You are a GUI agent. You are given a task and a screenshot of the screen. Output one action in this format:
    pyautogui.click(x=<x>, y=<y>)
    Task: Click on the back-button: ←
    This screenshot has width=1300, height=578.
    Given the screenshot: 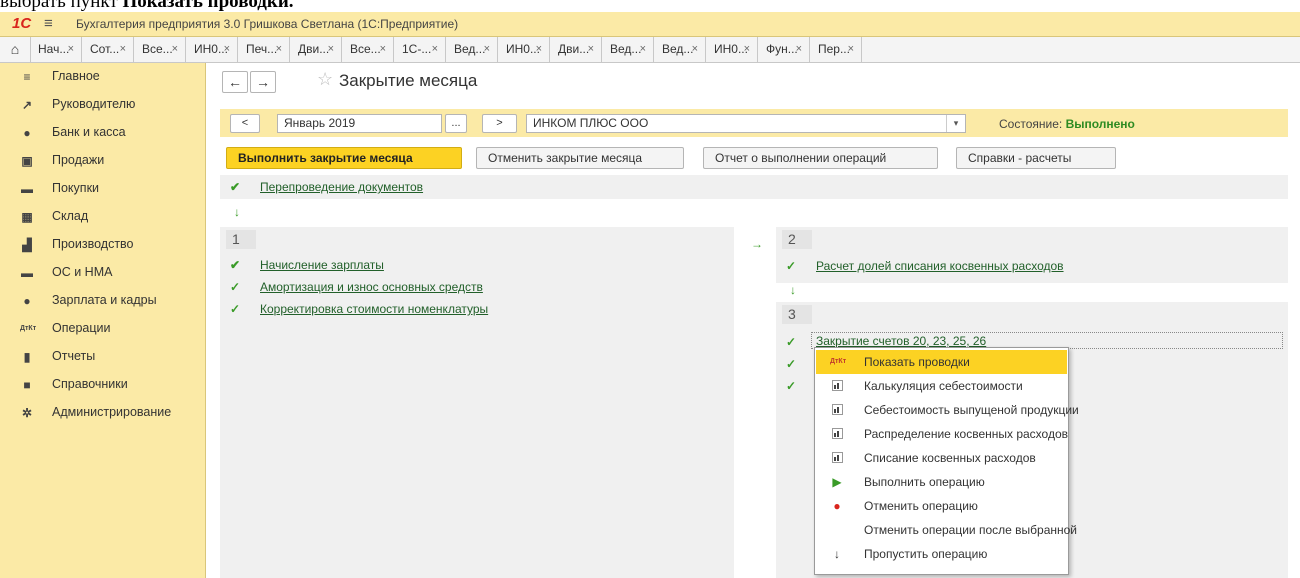 What is the action you would take?
    pyautogui.click(x=235, y=82)
    